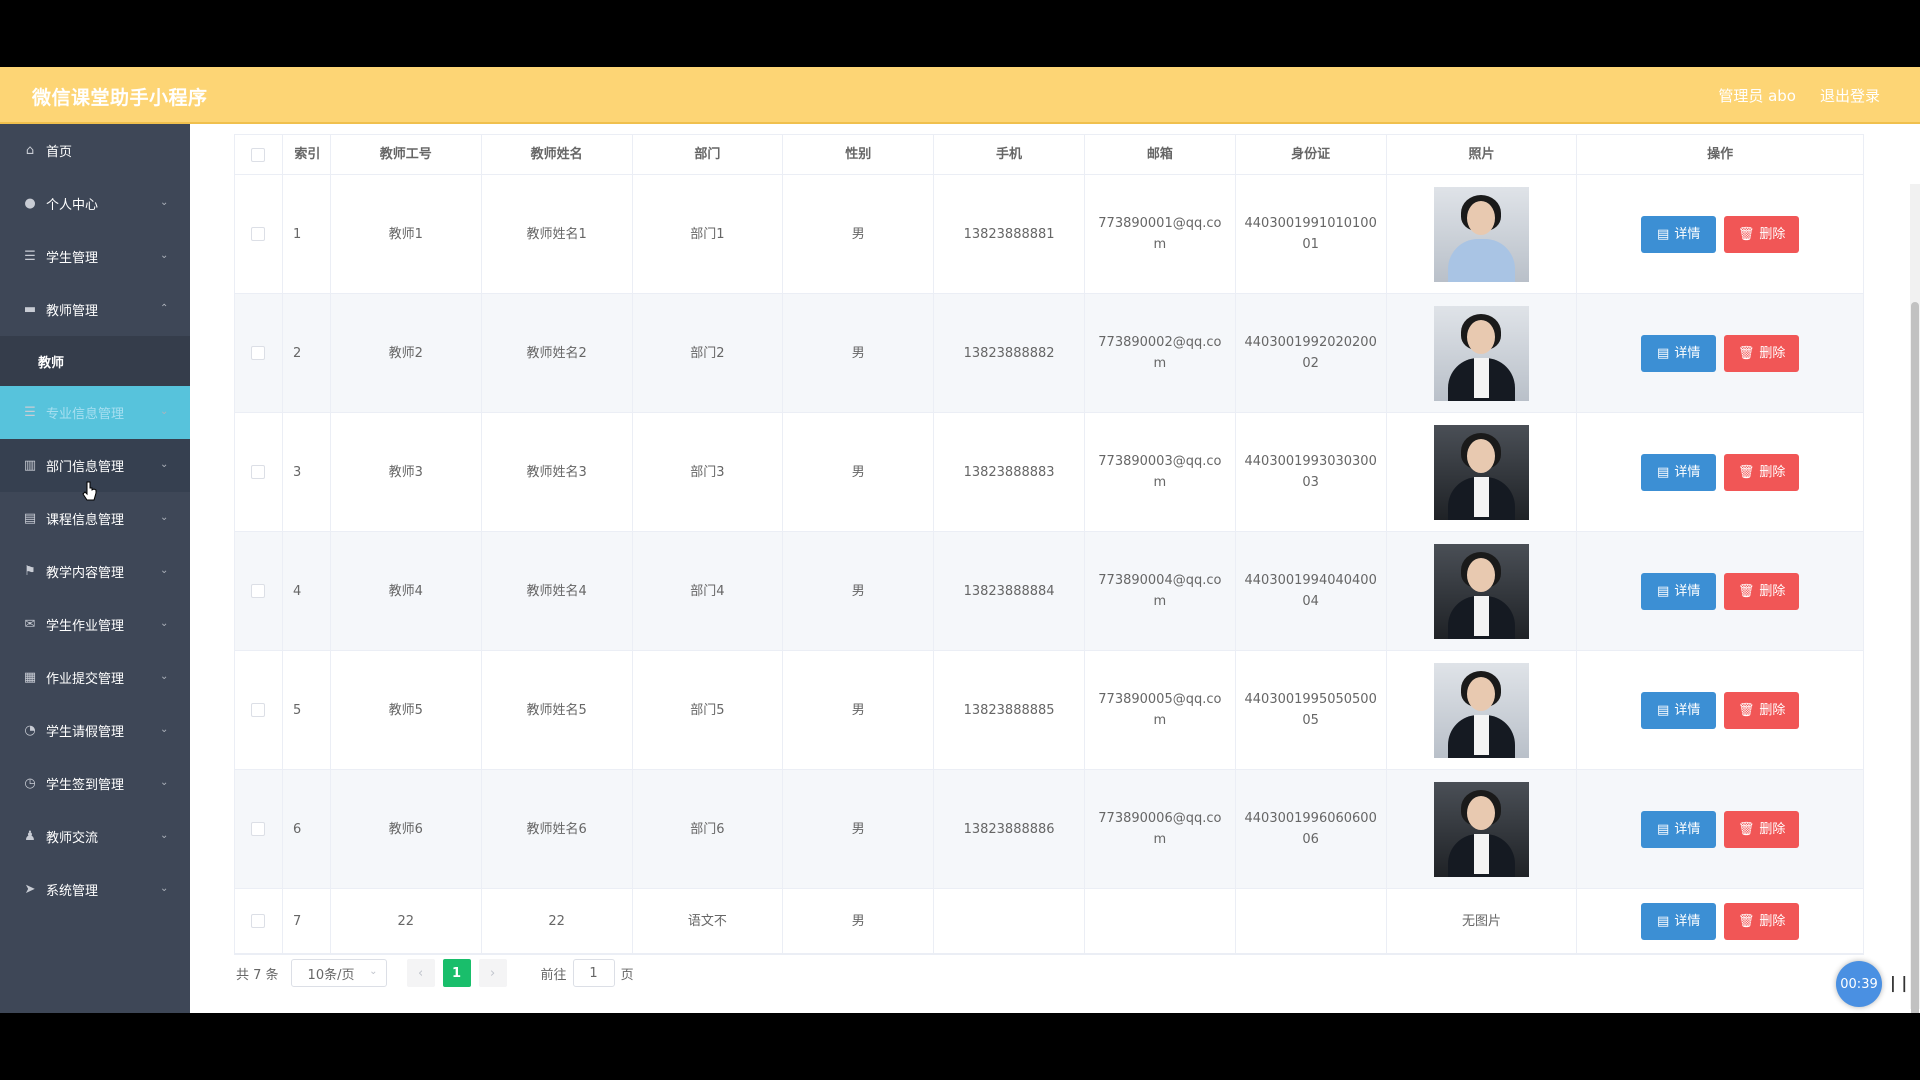 The image size is (1920, 1080). I want to click on current-page-button: 1, so click(456, 973).